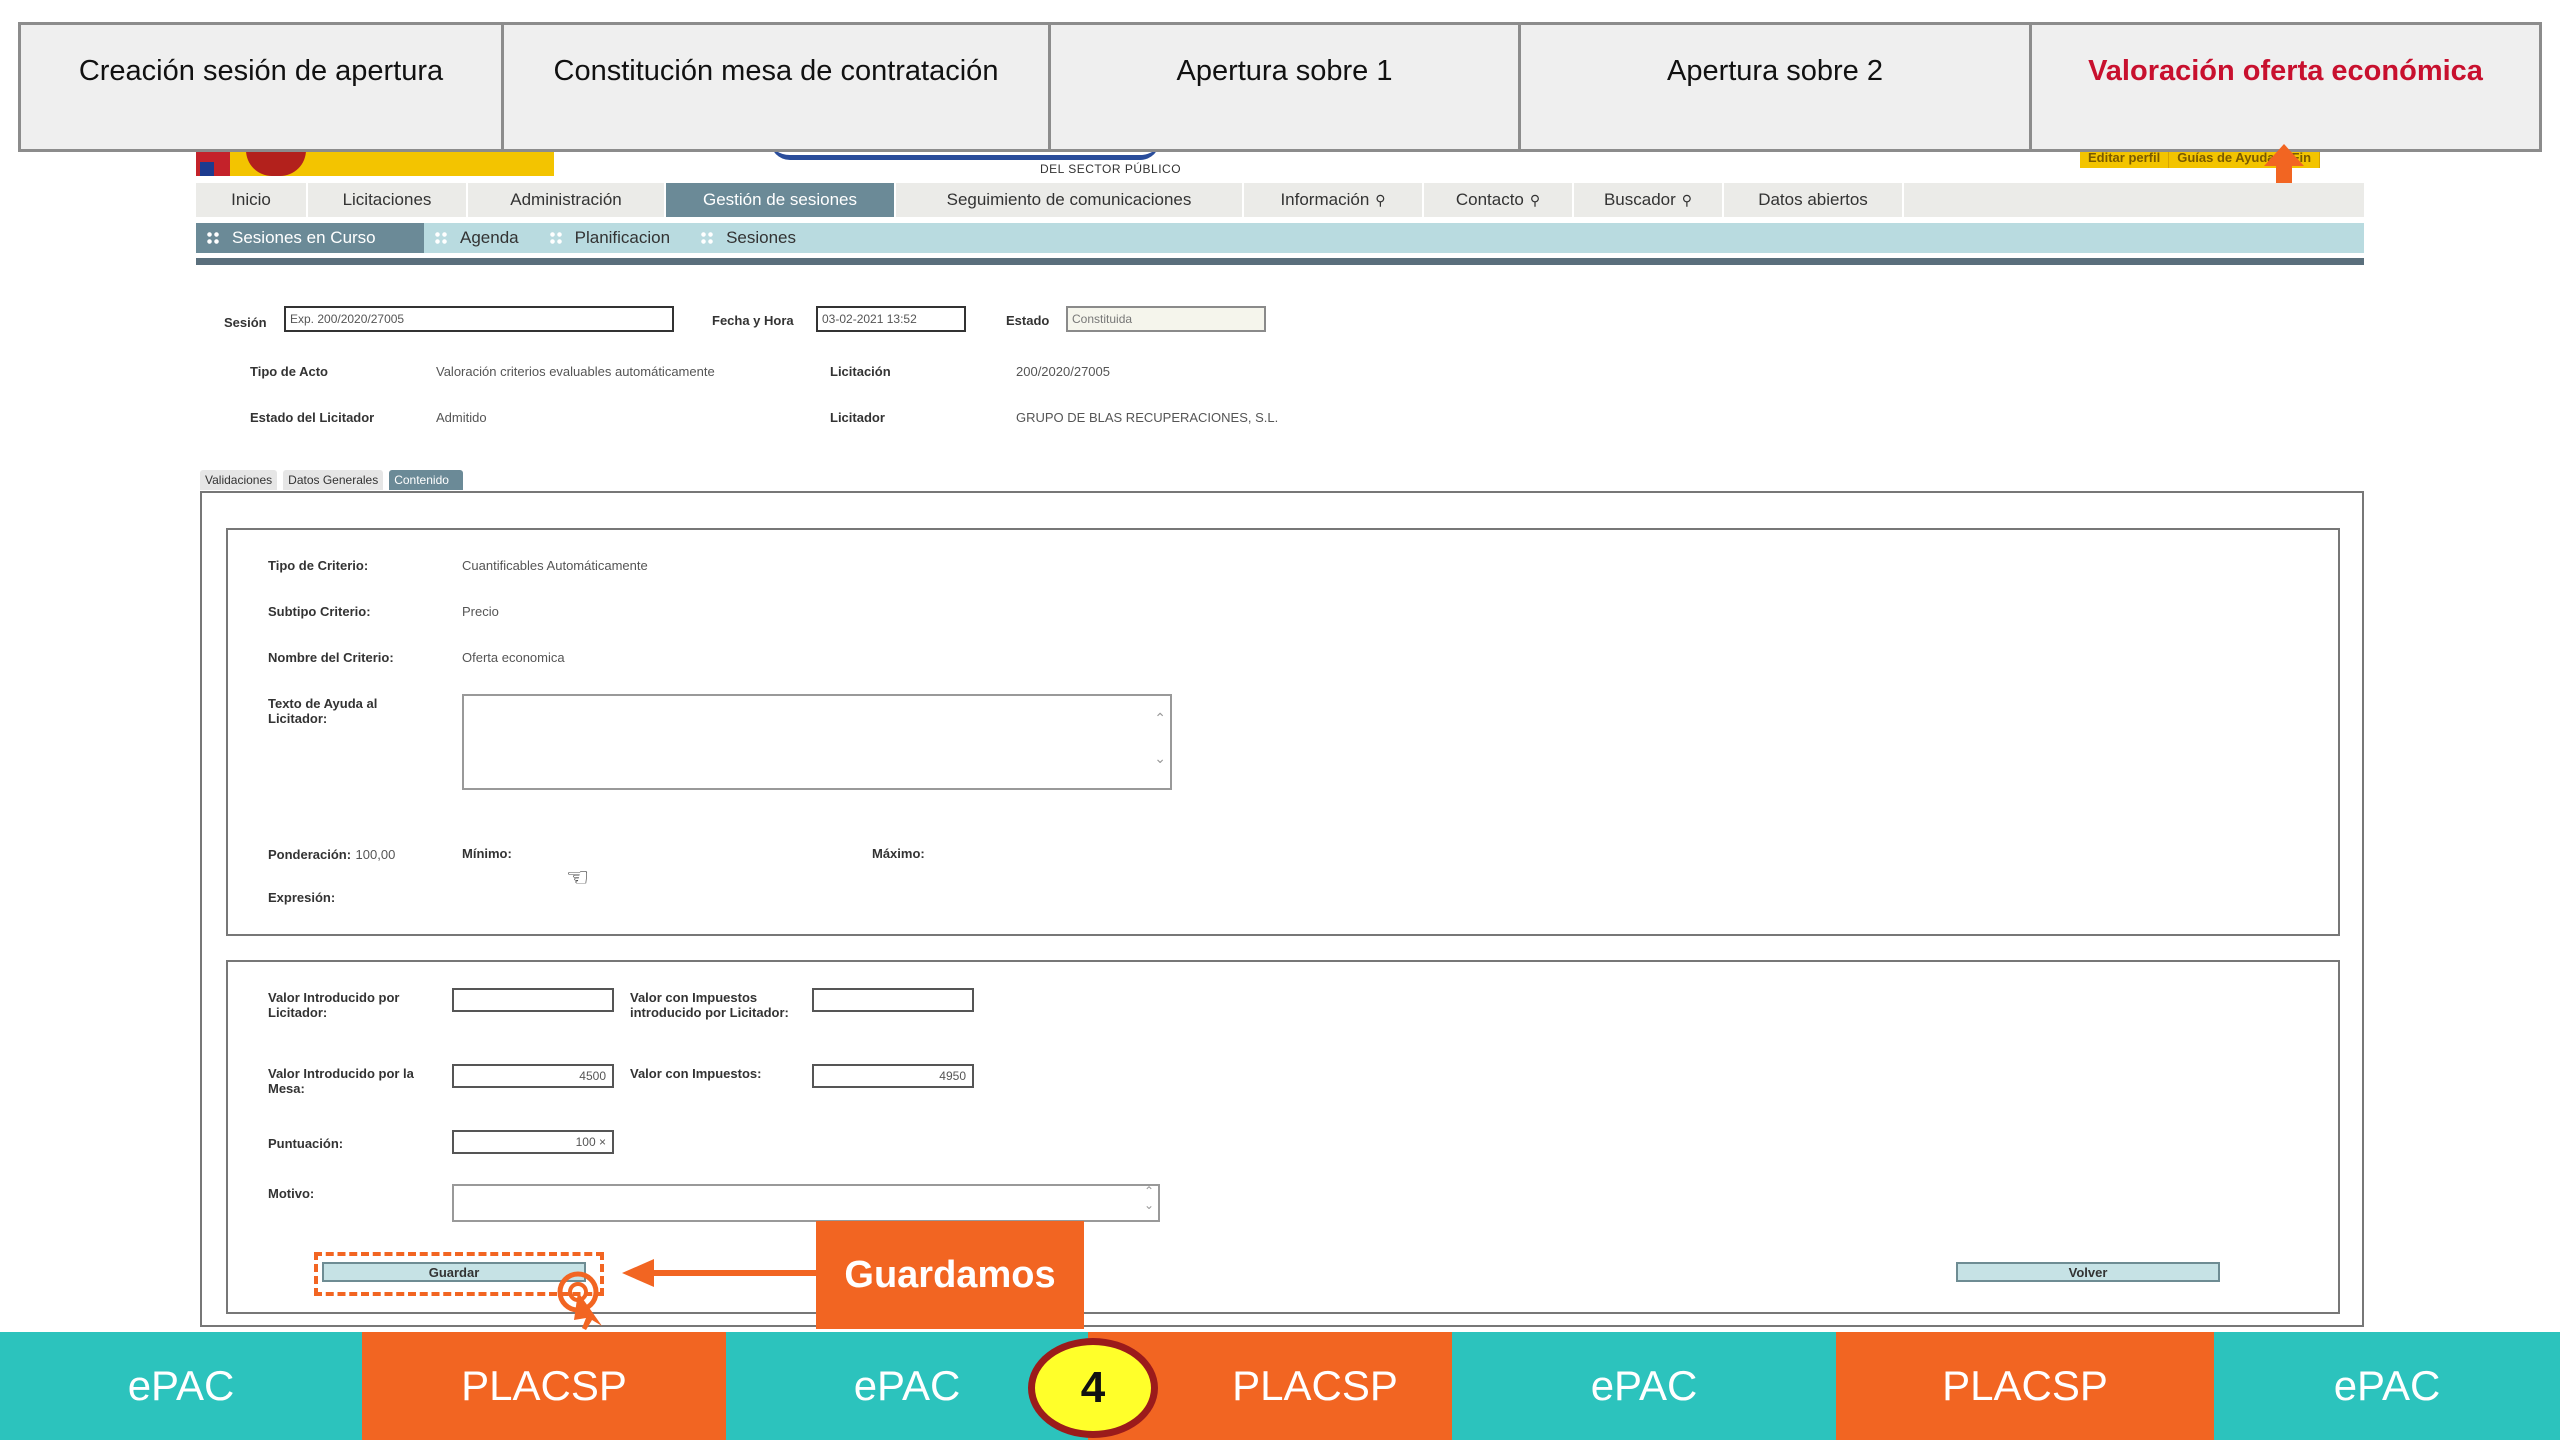 This screenshot has width=2560, height=1440. I want to click on nav-contacto-label: Contacto, so click(1489, 199).